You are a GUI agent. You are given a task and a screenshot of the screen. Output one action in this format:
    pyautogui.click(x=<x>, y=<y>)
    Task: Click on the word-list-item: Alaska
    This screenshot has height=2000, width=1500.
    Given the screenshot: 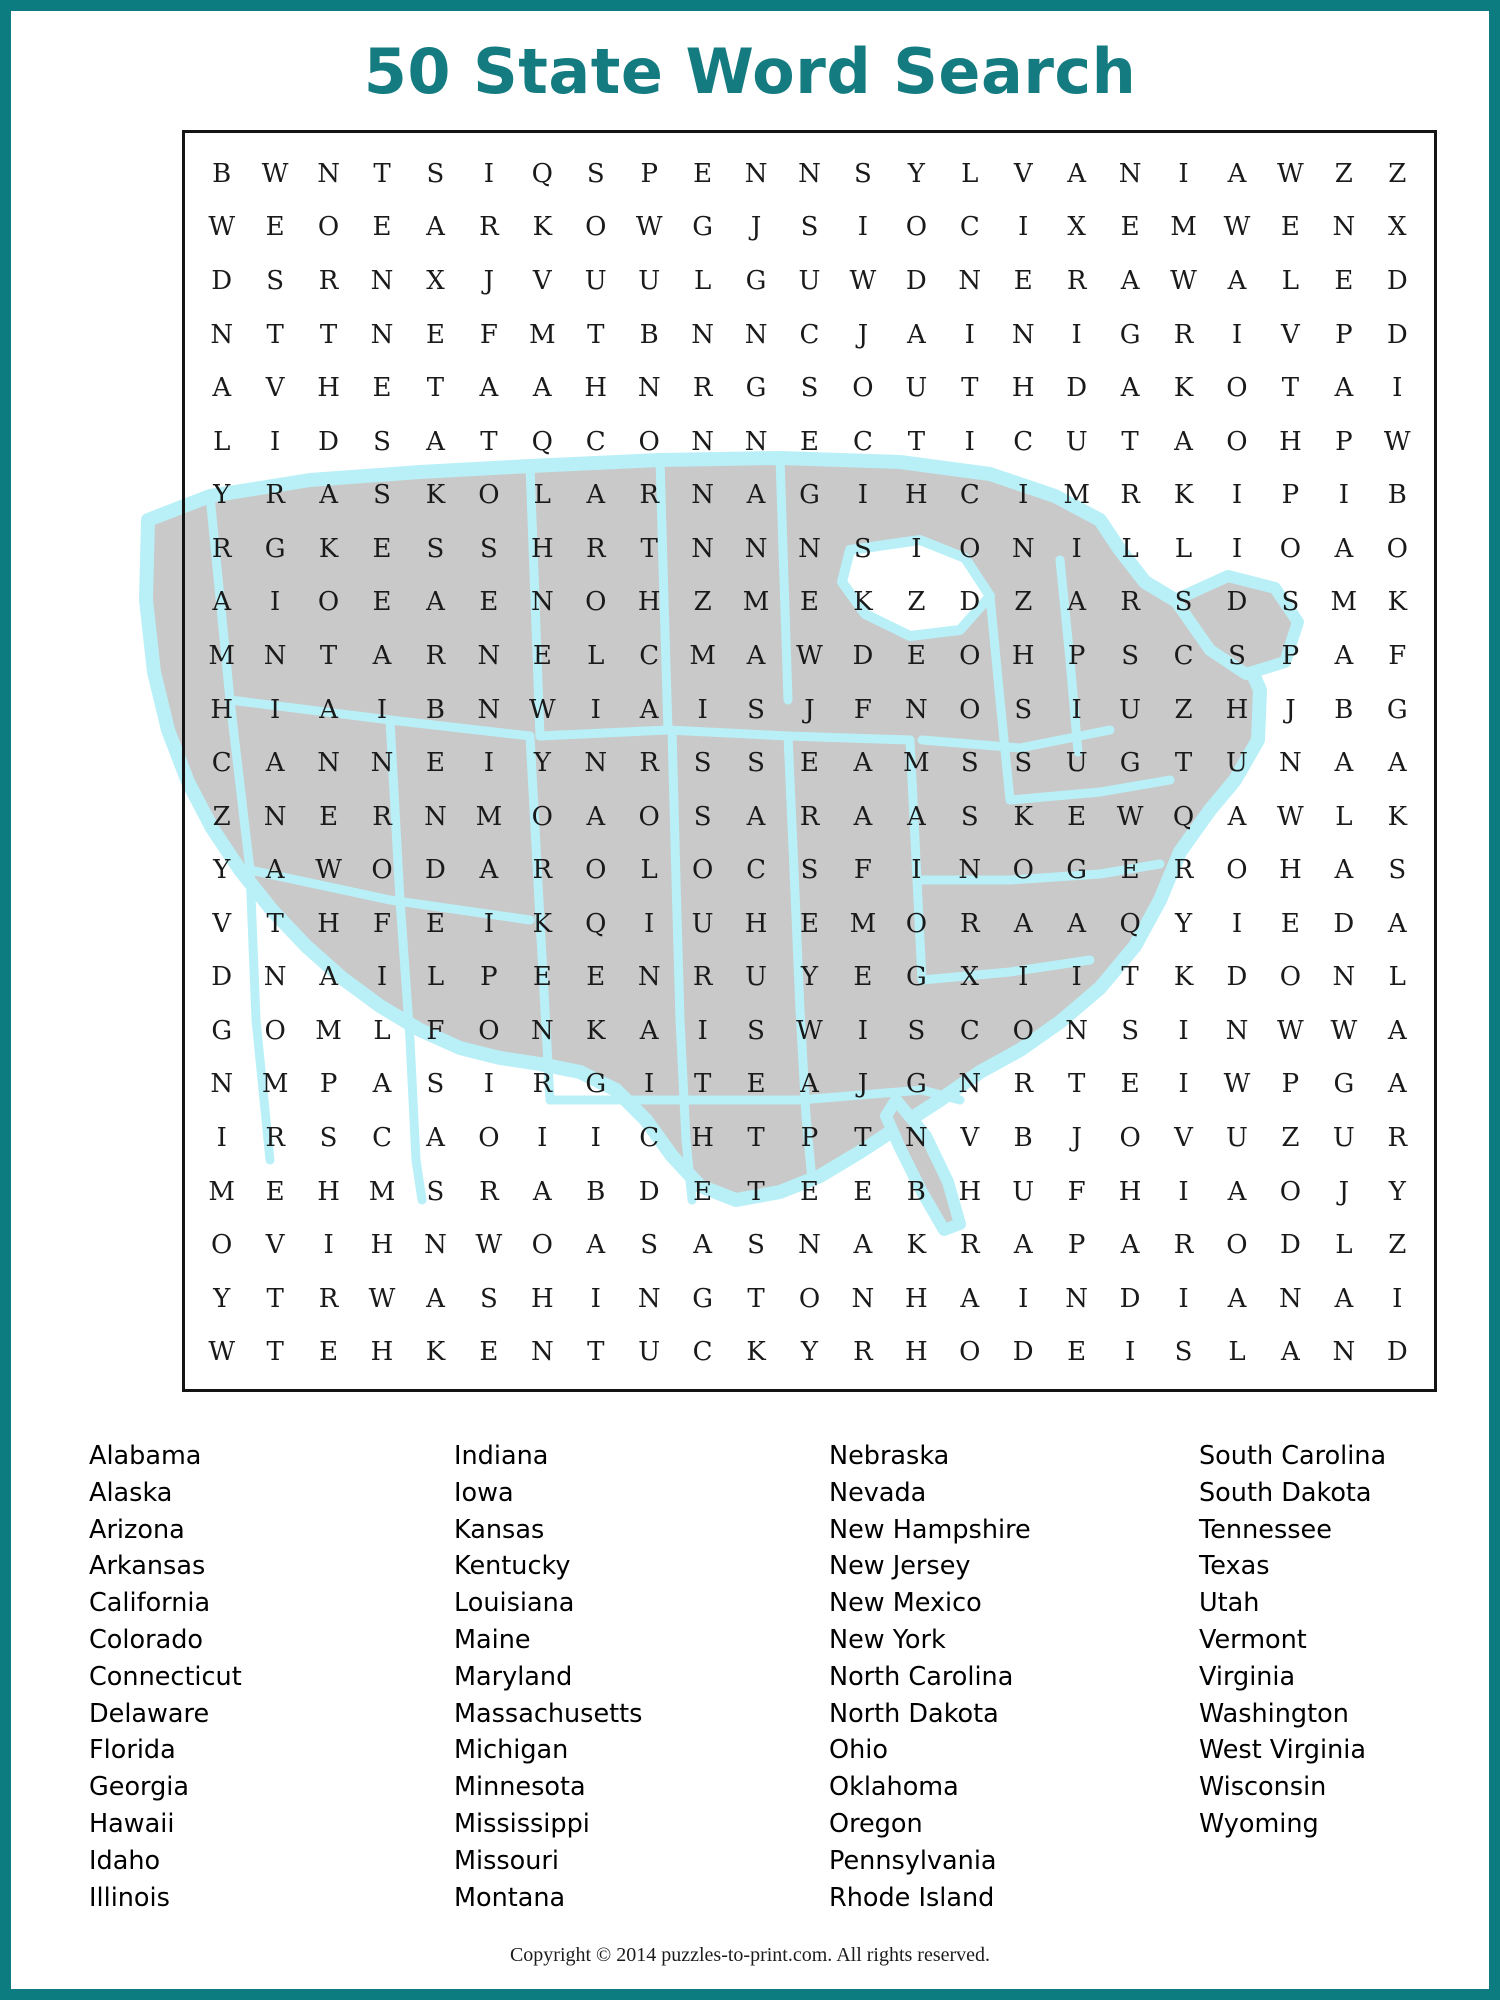 What is the action you would take?
    pyautogui.click(x=271, y=1493)
    